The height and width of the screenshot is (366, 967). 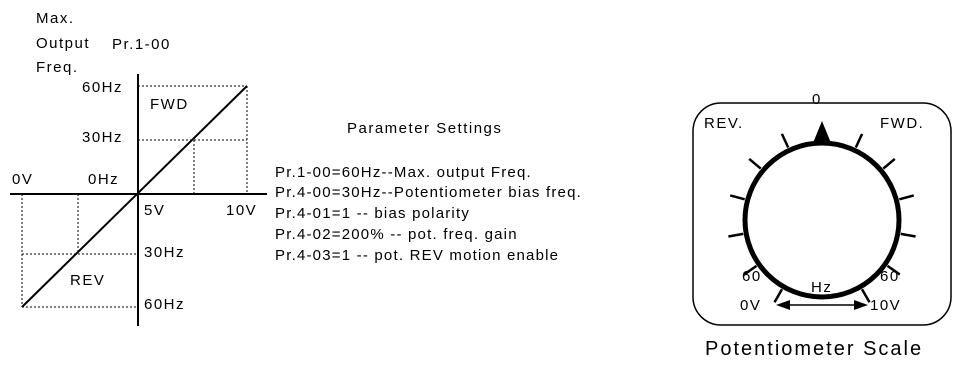 I want to click on center-volt-label: 5V, so click(x=155, y=210).